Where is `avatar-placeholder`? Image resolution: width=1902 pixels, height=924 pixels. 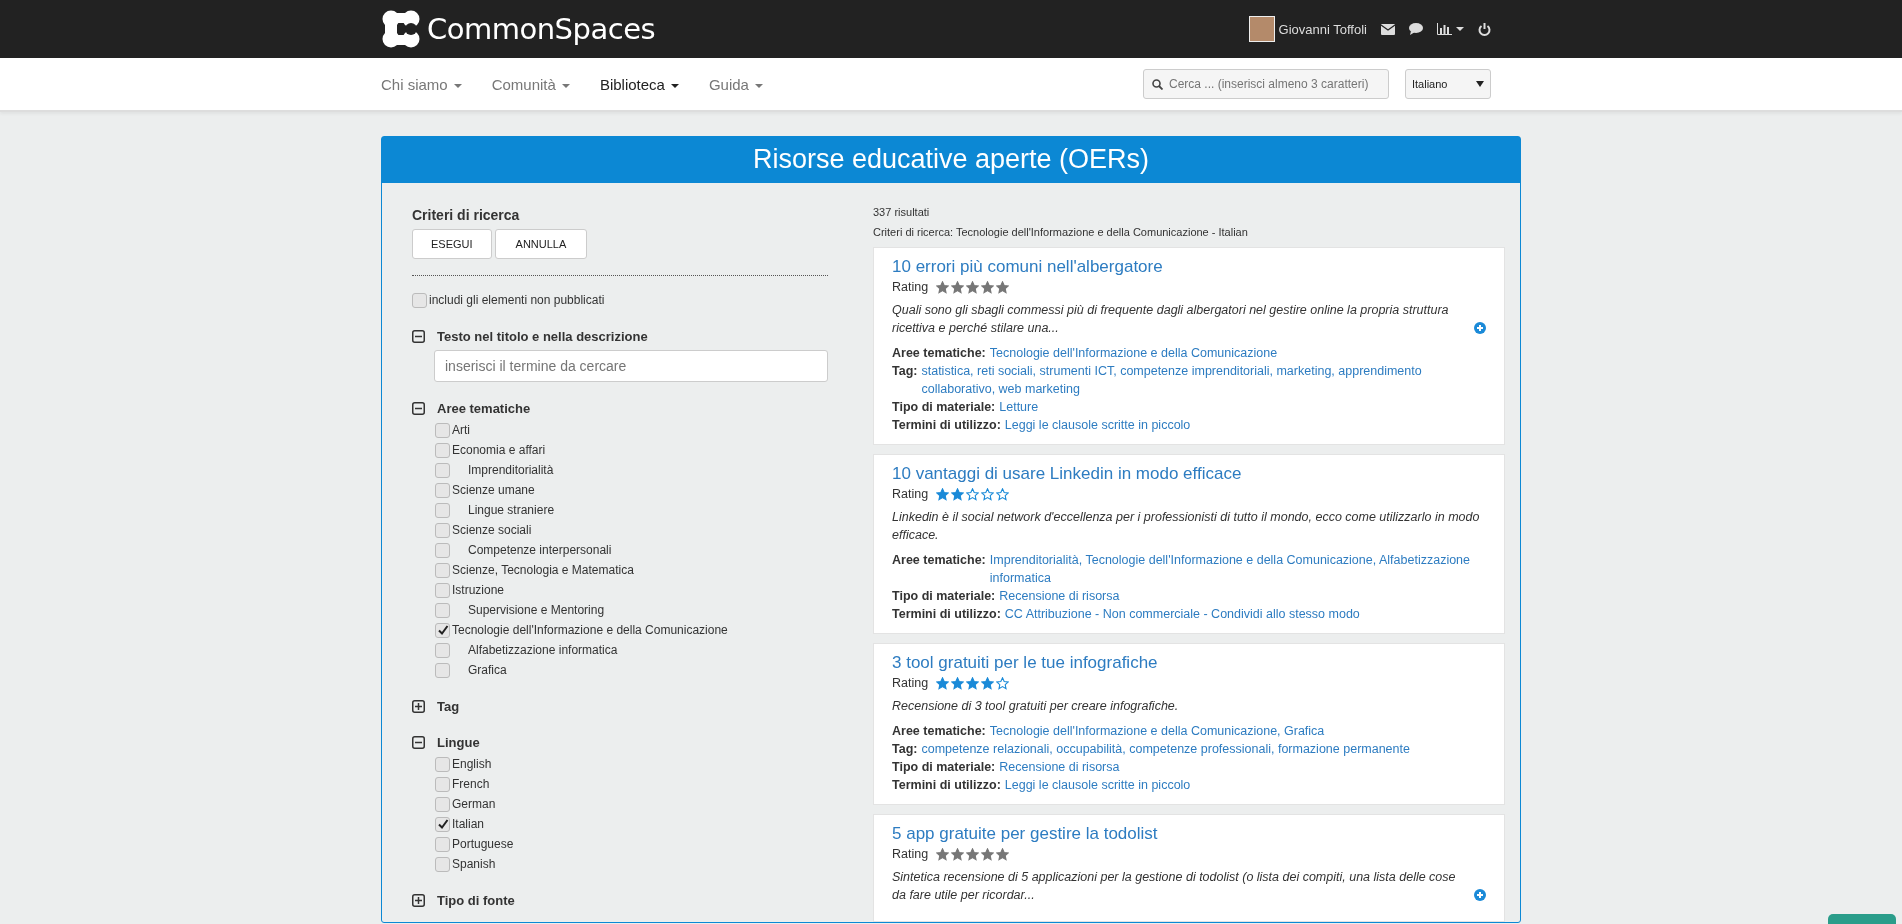
avatar-placeholder is located at coordinates (1261, 29).